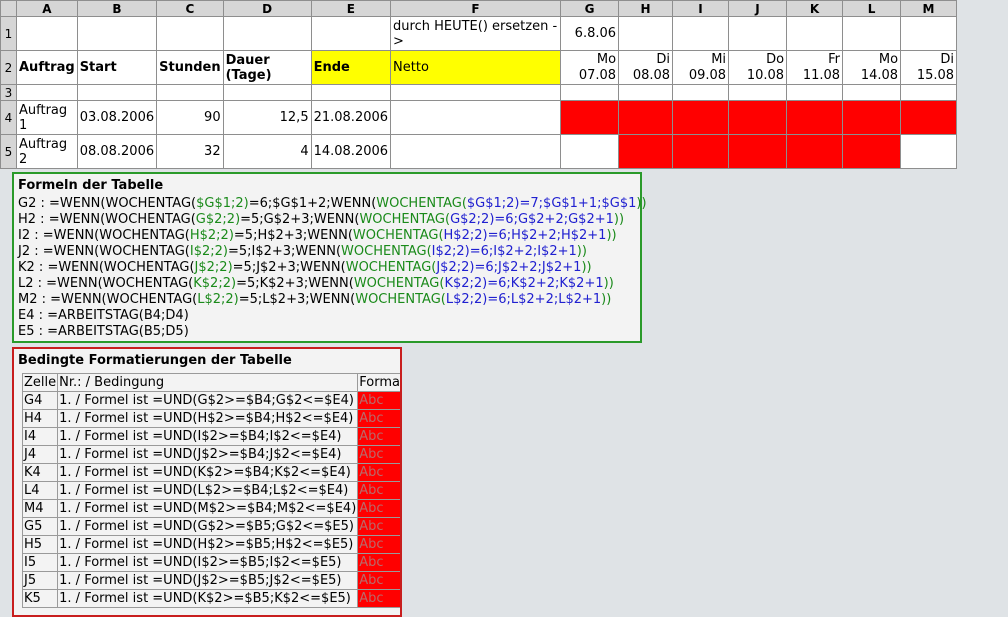  Describe the element at coordinates (351, 33) in the screenshot. I see `cell-e1` at that location.